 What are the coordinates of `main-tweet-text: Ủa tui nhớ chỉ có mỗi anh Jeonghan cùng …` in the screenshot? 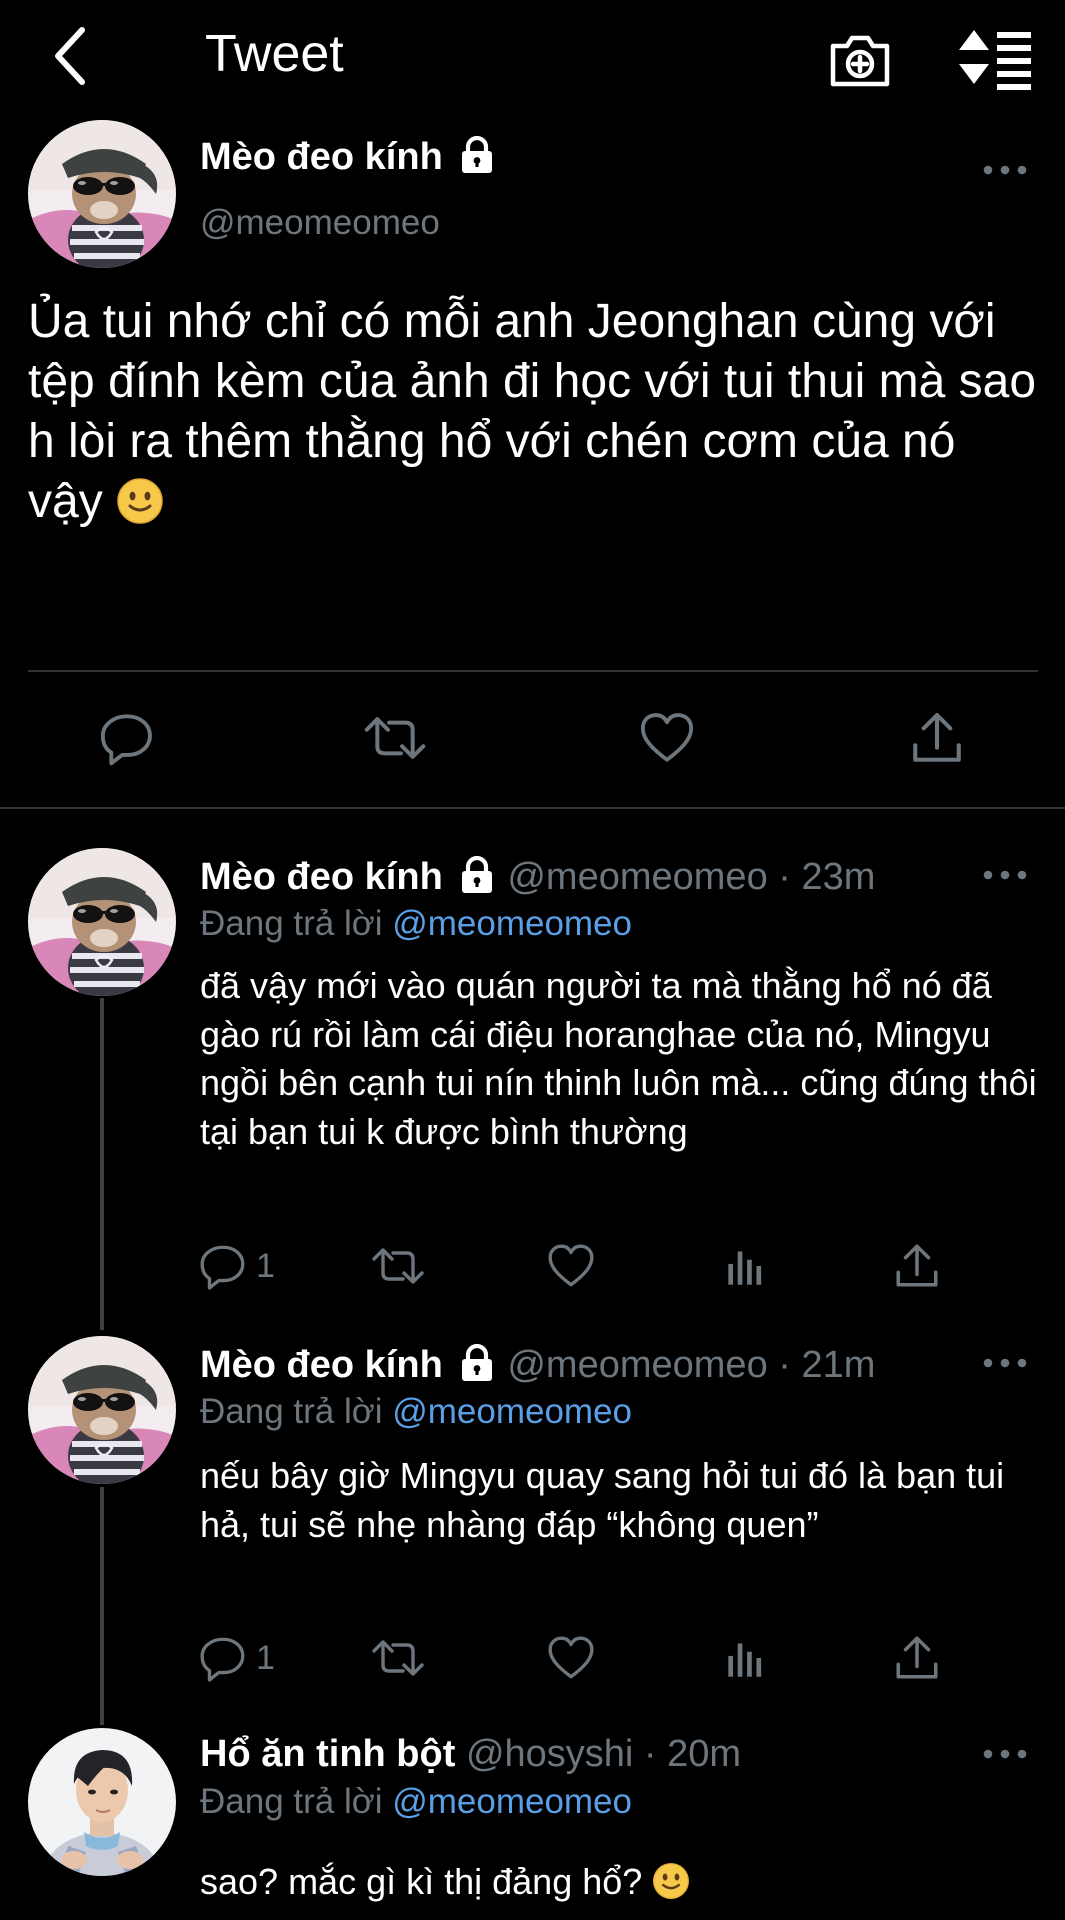 It's located at (533, 412).